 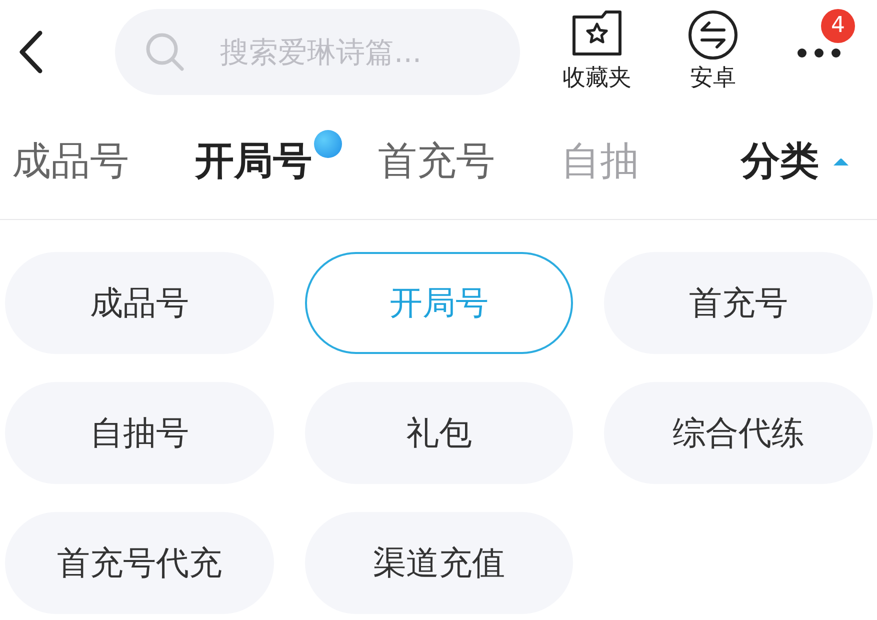 What do you see at coordinates (253, 162) in the screenshot?
I see `tab: 开局号` at bounding box center [253, 162].